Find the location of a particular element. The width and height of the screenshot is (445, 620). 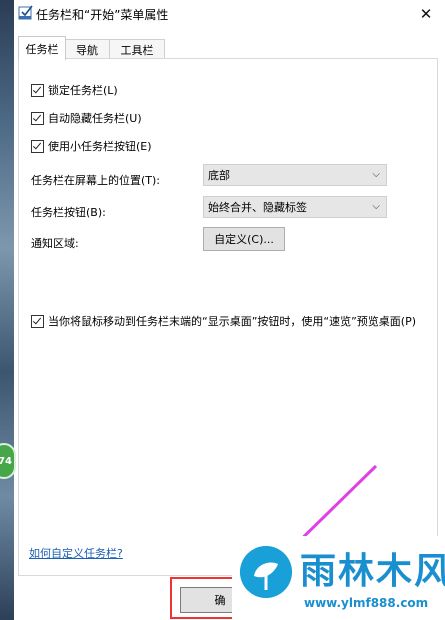

pointer-arrow-icon is located at coordinates (324, 517).